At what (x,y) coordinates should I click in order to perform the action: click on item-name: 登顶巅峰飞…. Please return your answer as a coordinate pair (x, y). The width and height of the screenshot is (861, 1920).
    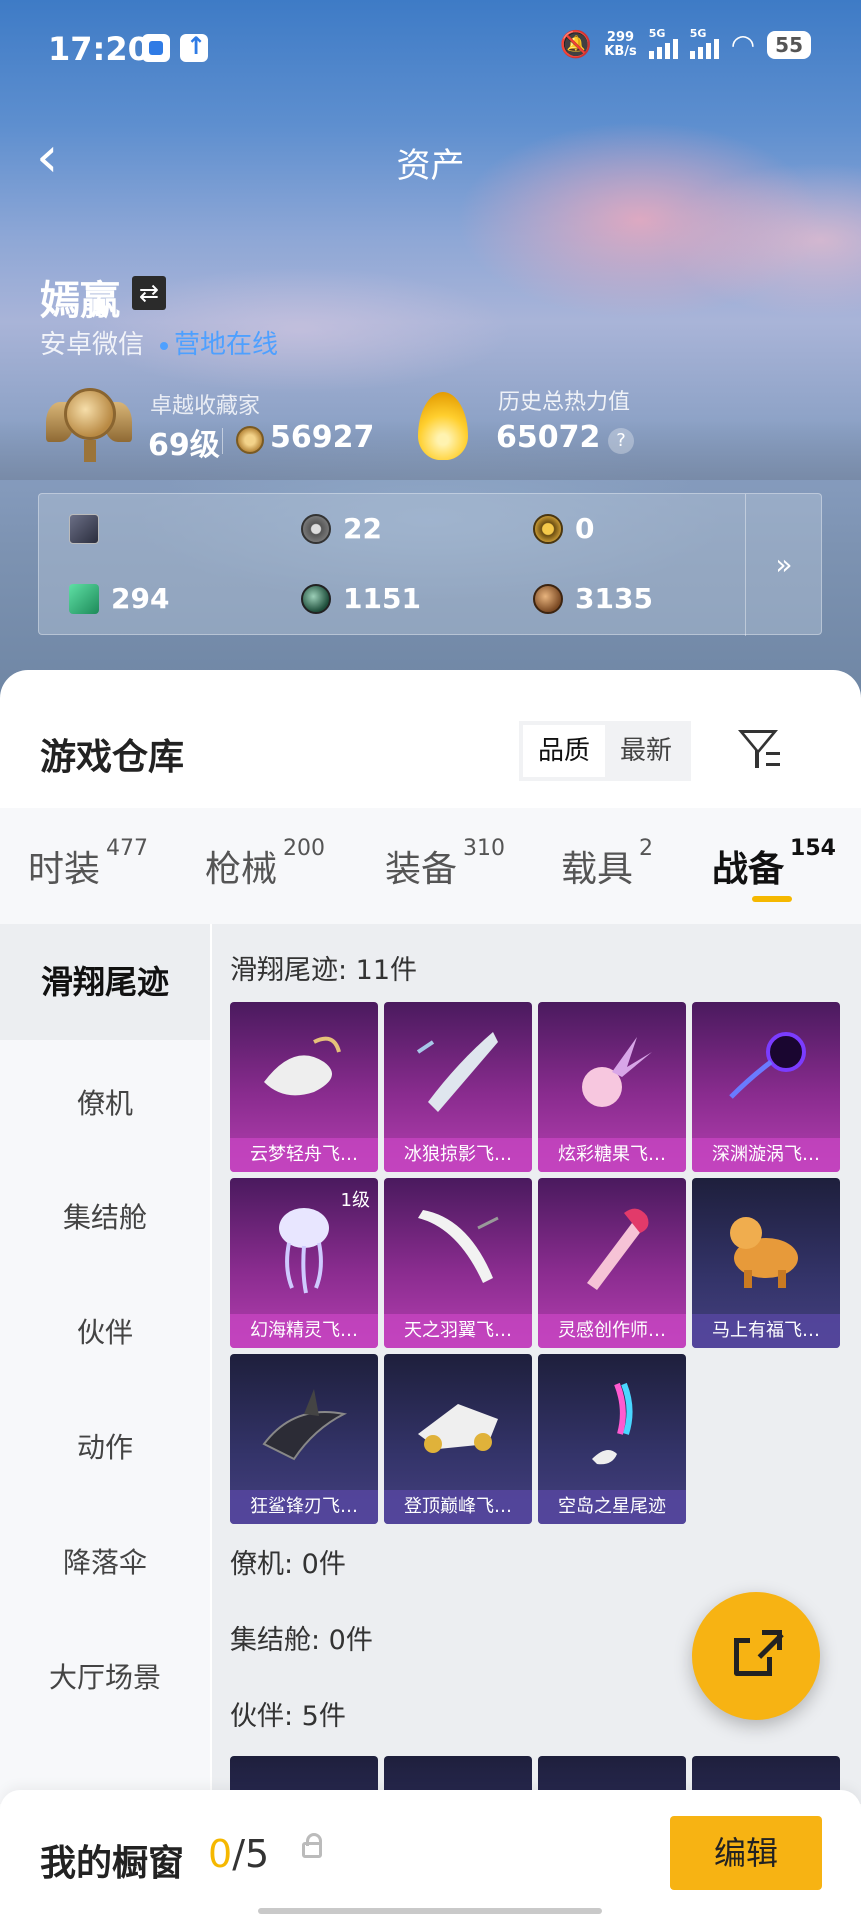
    Looking at the image, I should click on (458, 1507).